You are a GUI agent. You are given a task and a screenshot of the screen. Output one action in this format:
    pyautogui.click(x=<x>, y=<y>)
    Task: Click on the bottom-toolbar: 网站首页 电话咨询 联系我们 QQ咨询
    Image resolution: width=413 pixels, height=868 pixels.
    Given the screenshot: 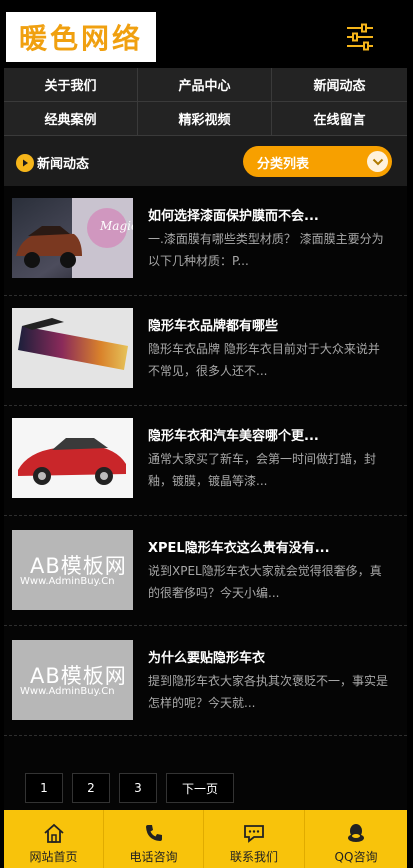 What is the action you would take?
    pyautogui.click(x=205, y=839)
    